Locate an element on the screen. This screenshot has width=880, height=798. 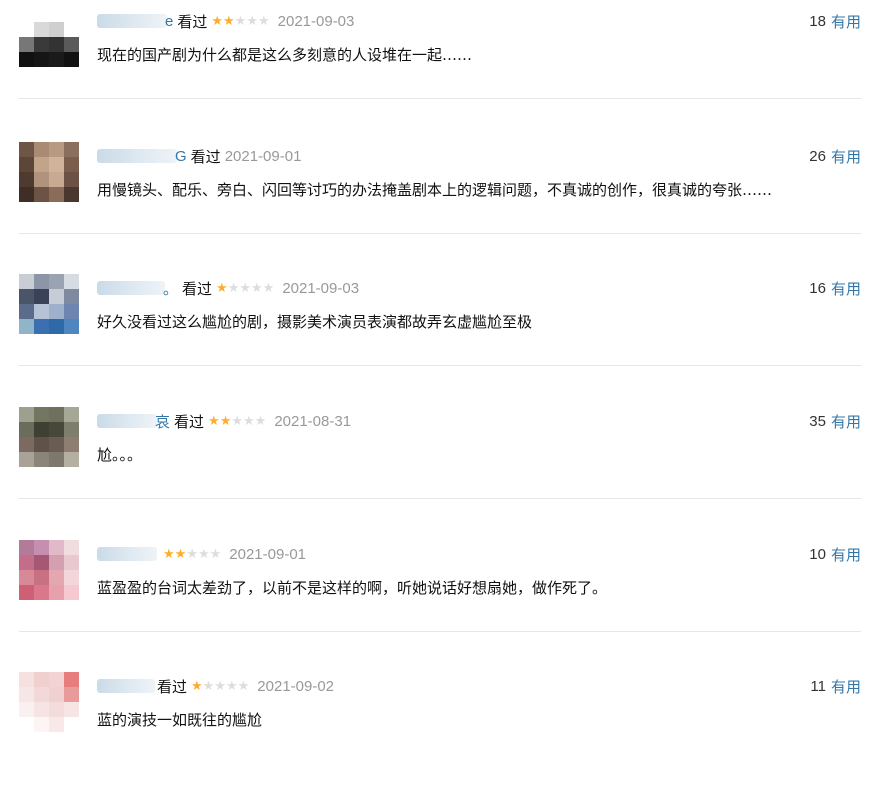
vote-count: 26 is located at coordinates (817, 156).